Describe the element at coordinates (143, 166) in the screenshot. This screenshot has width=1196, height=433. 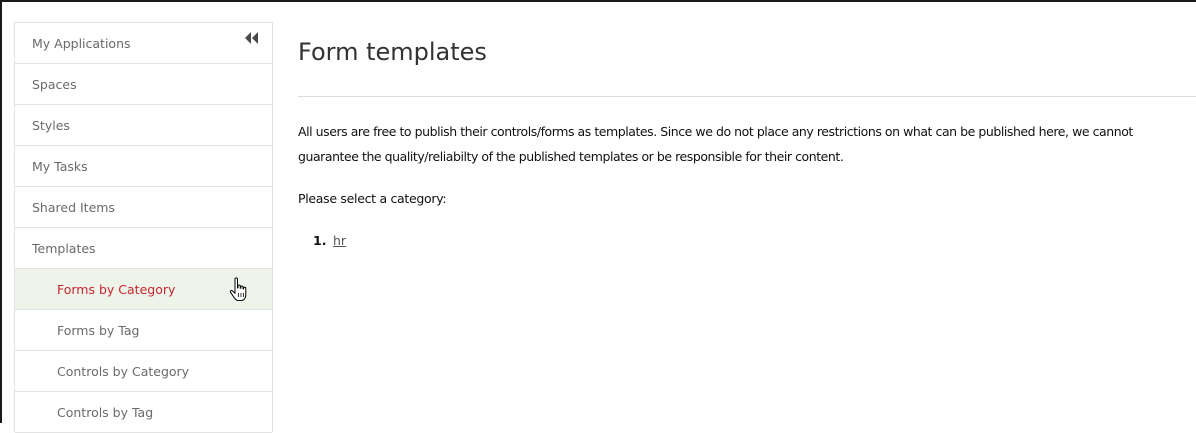
I see `sidebar-item-my-tasks: My Tasks` at that location.